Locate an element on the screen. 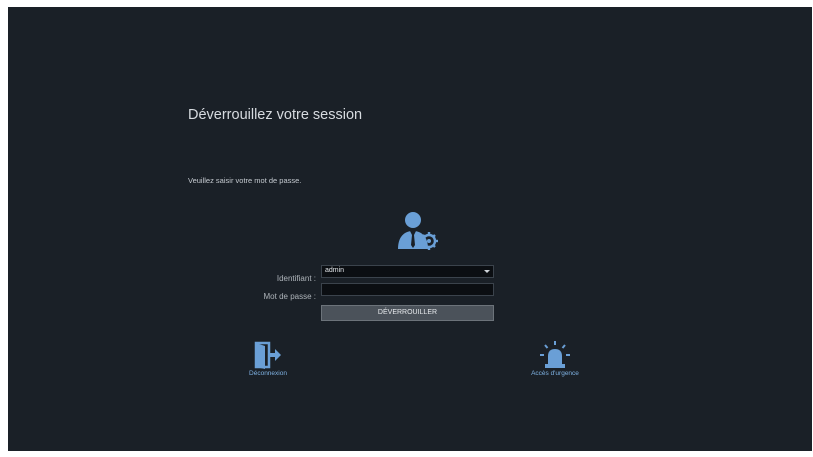 The image size is (813, 457). user-admin-gear-icon is located at coordinates (418, 231).